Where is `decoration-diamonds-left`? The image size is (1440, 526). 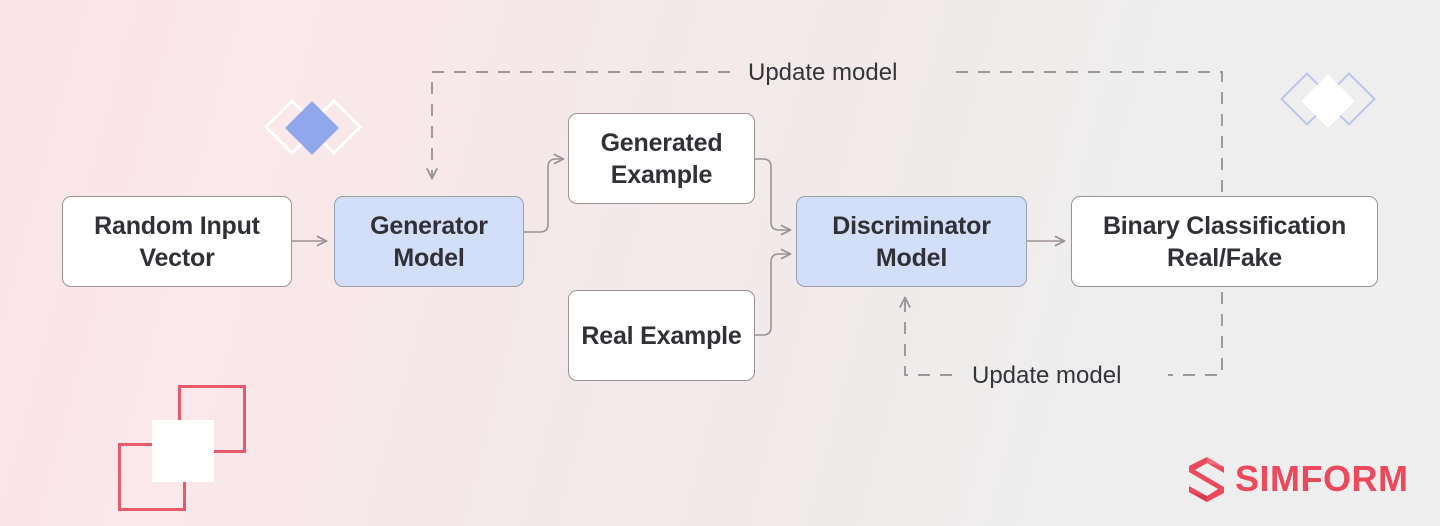 decoration-diamonds-left is located at coordinates (313, 127).